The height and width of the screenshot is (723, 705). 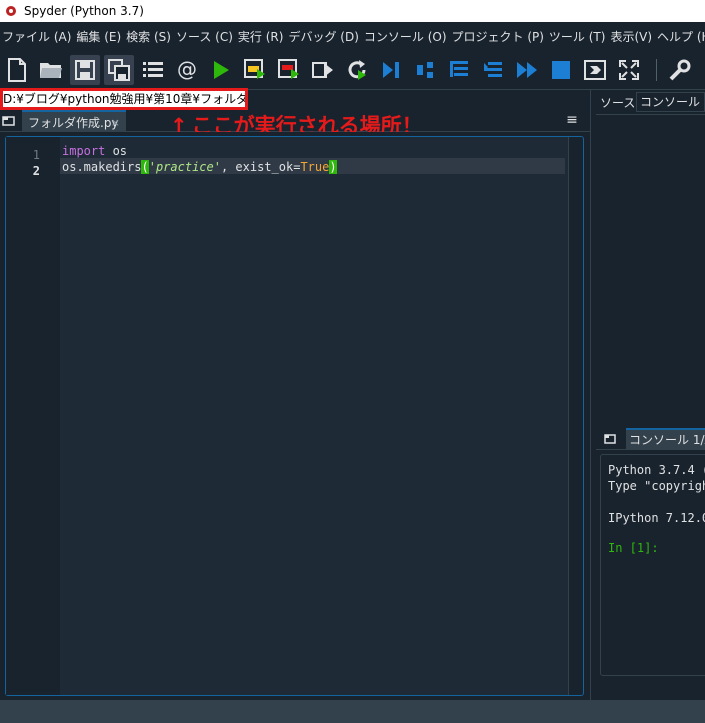 I want to click on menu-debug: デバッグ (D), so click(x=323, y=36).